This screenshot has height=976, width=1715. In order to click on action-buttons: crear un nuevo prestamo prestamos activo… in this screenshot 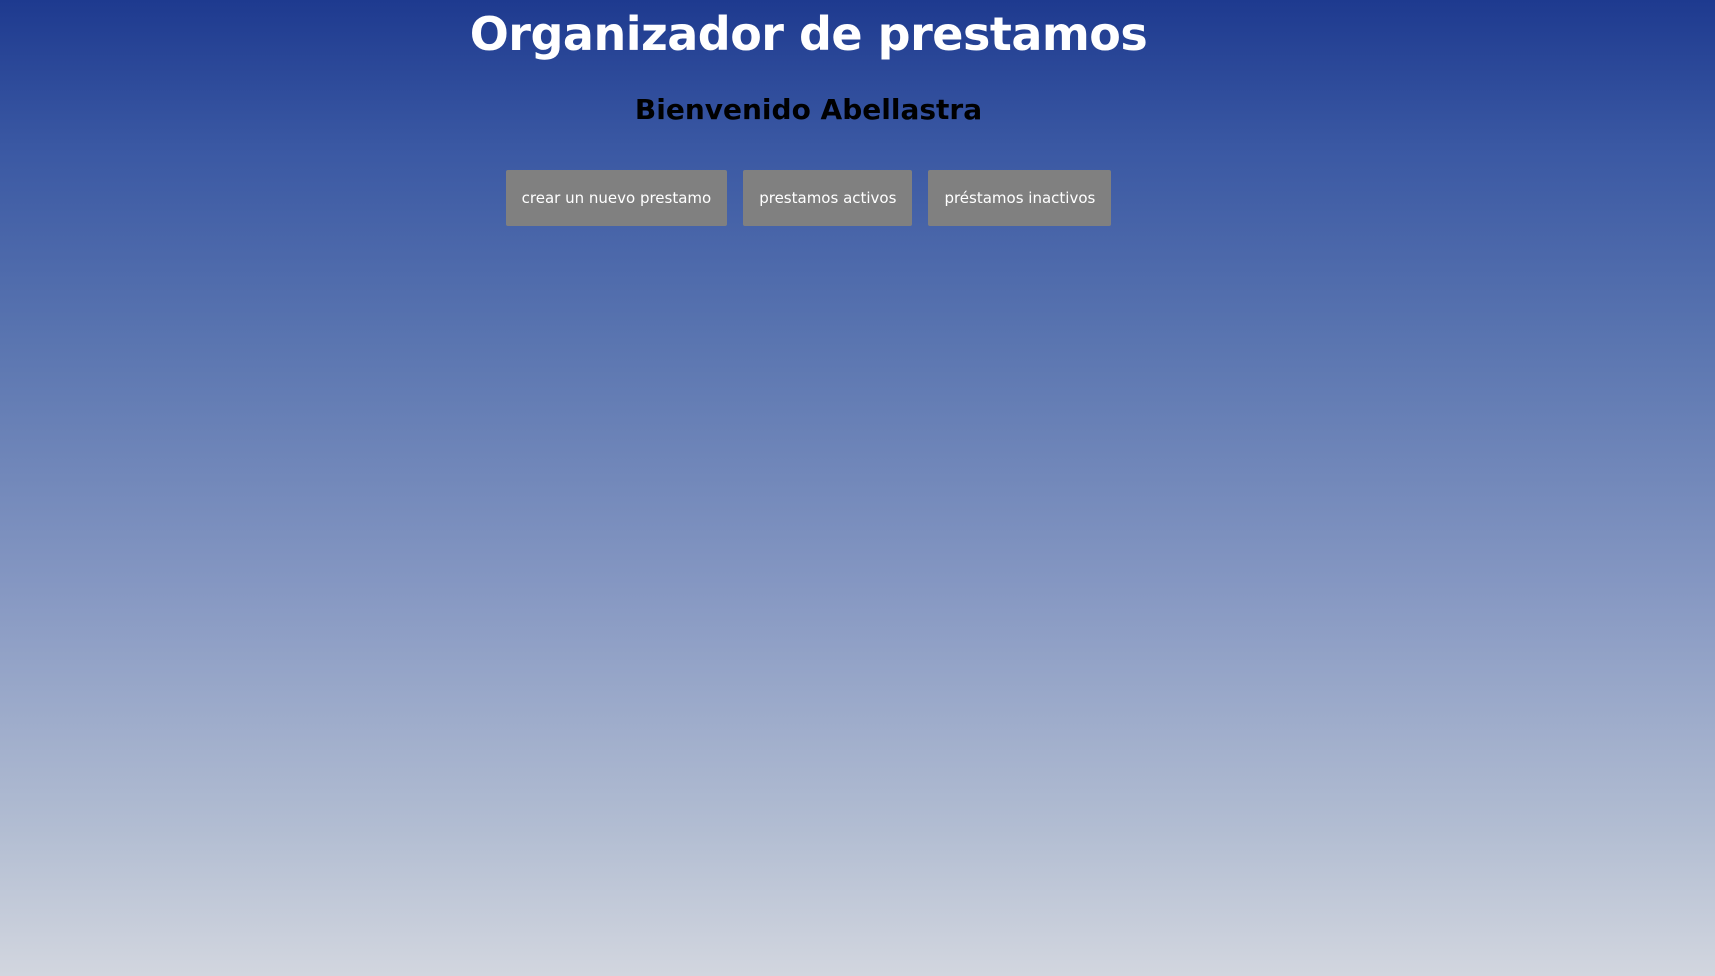, I will do `click(808, 198)`.